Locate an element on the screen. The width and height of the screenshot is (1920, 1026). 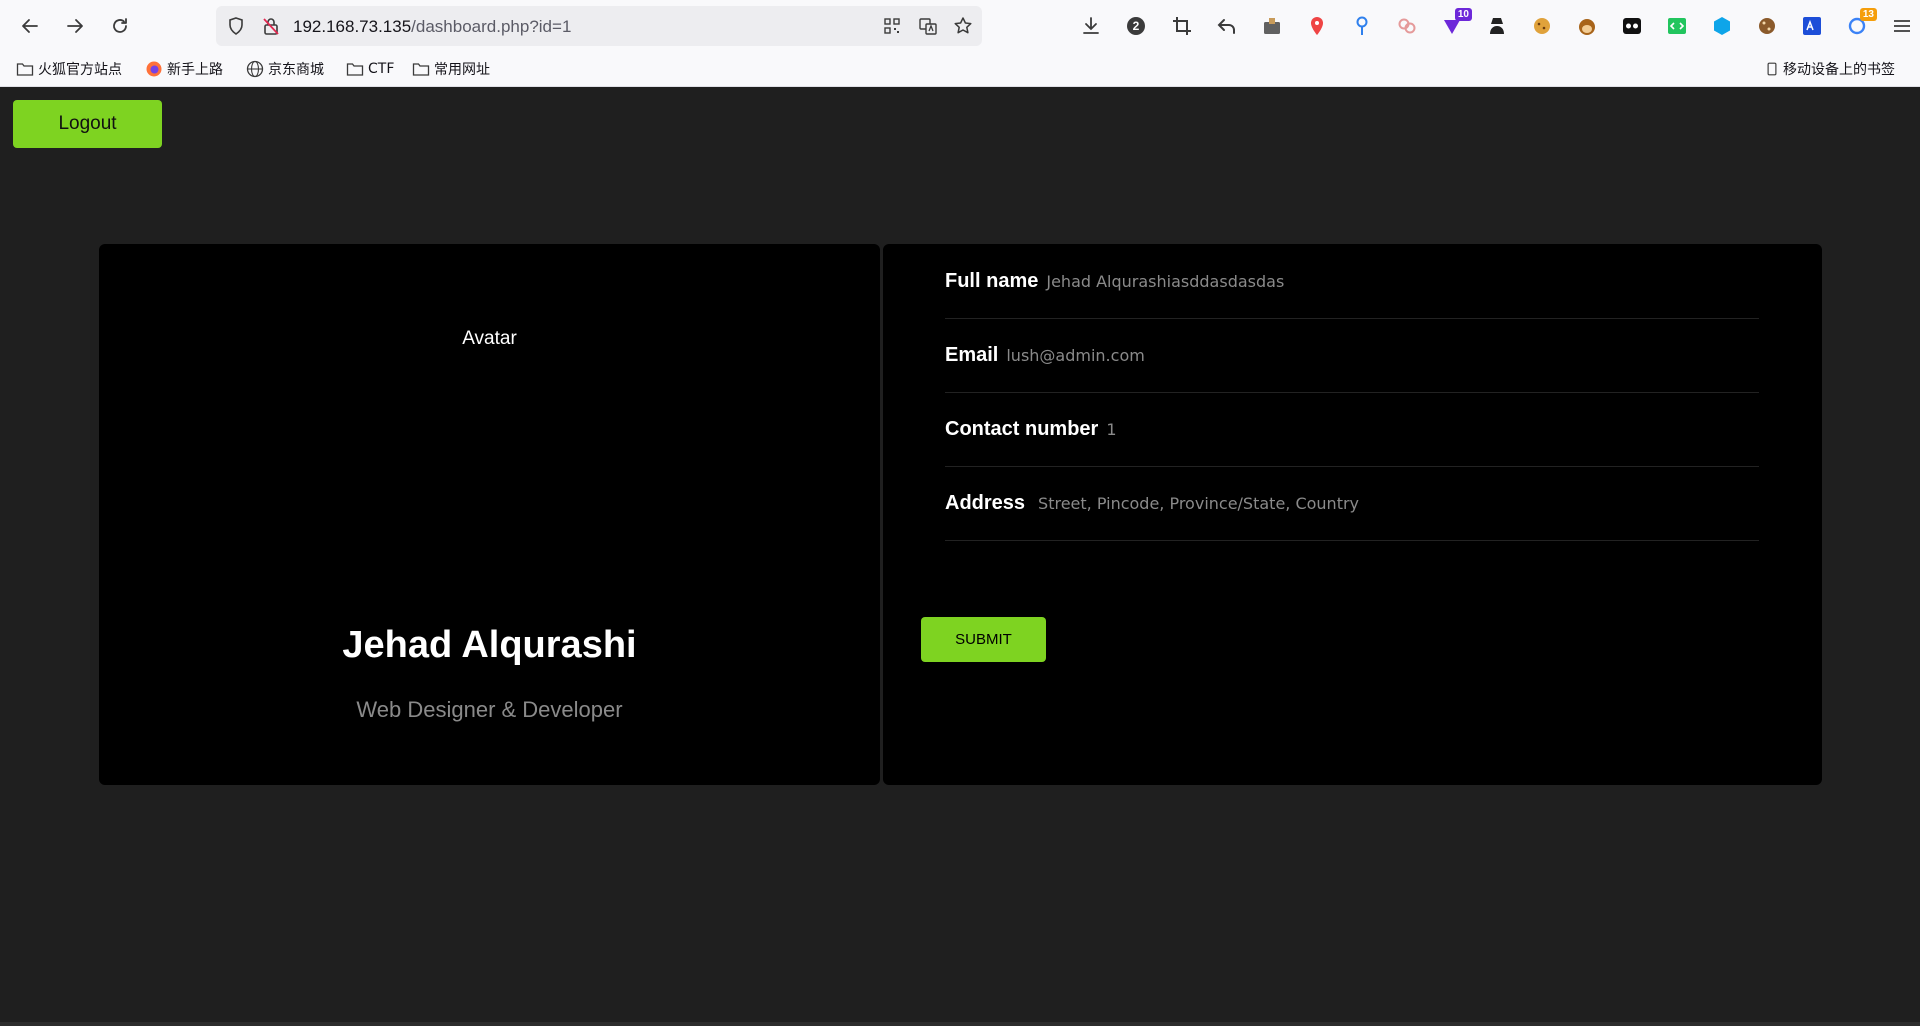
url-host: 192.168.73.135 is located at coordinates (352, 26).